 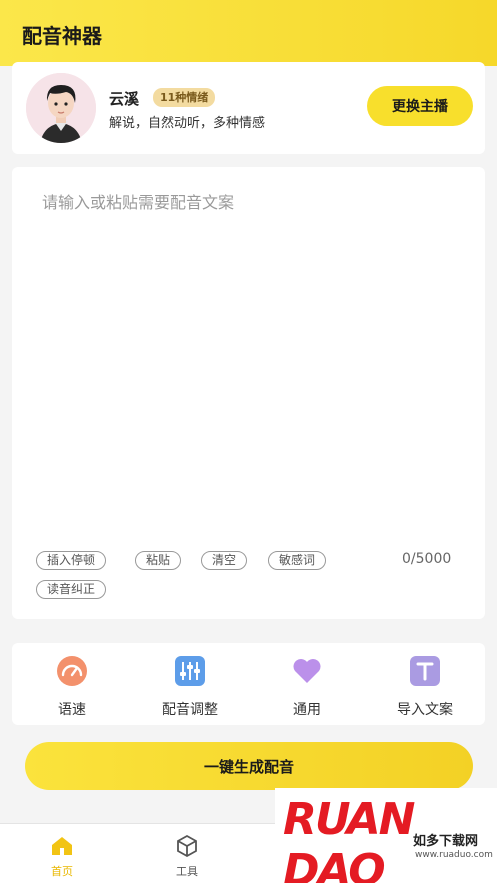 What do you see at coordinates (187, 871) in the screenshot?
I see `tab-tools-label: 工具` at bounding box center [187, 871].